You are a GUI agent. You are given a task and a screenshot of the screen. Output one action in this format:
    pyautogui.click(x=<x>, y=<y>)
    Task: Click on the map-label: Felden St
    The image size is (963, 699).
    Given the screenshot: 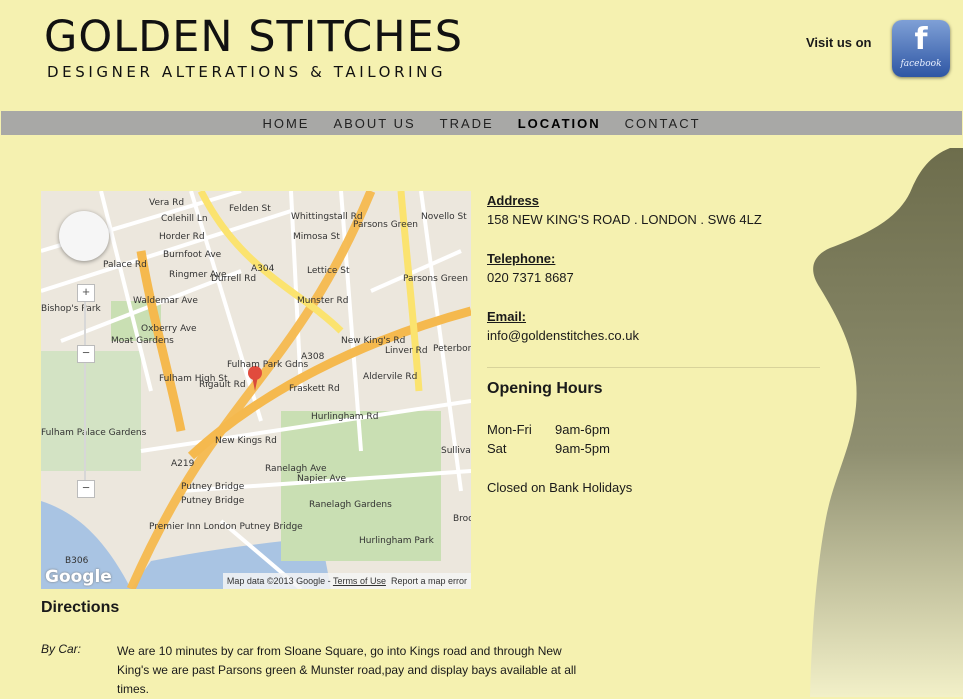 What is the action you would take?
    pyautogui.click(x=250, y=209)
    